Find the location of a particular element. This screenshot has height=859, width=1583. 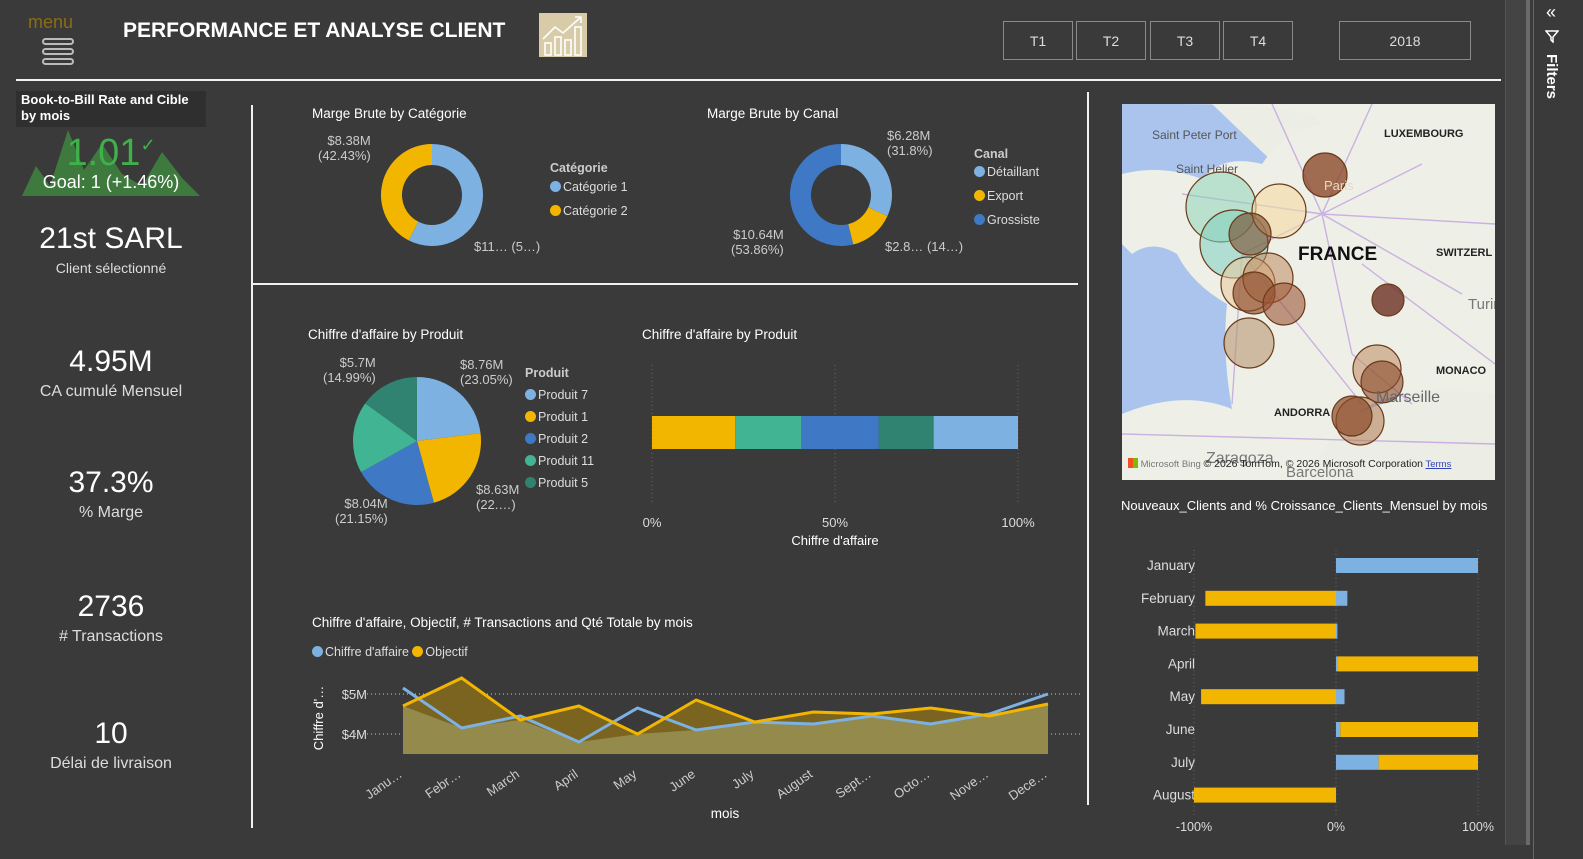

y-tick-label: January is located at coordinates (1171, 565).